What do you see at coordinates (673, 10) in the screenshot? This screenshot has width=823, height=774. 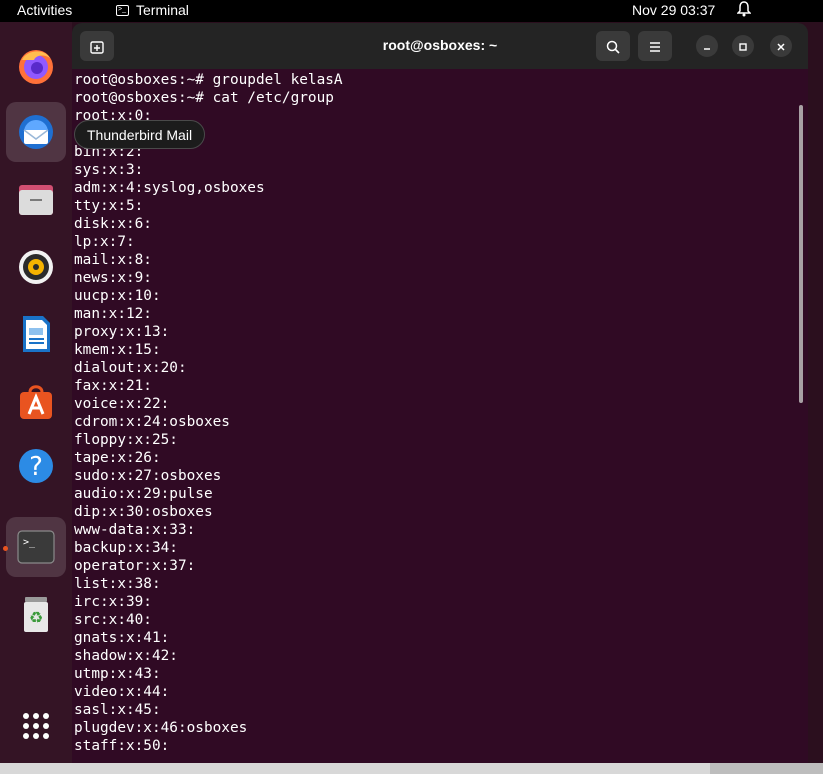 I see `clock: Nov 29 03:37` at bounding box center [673, 10].